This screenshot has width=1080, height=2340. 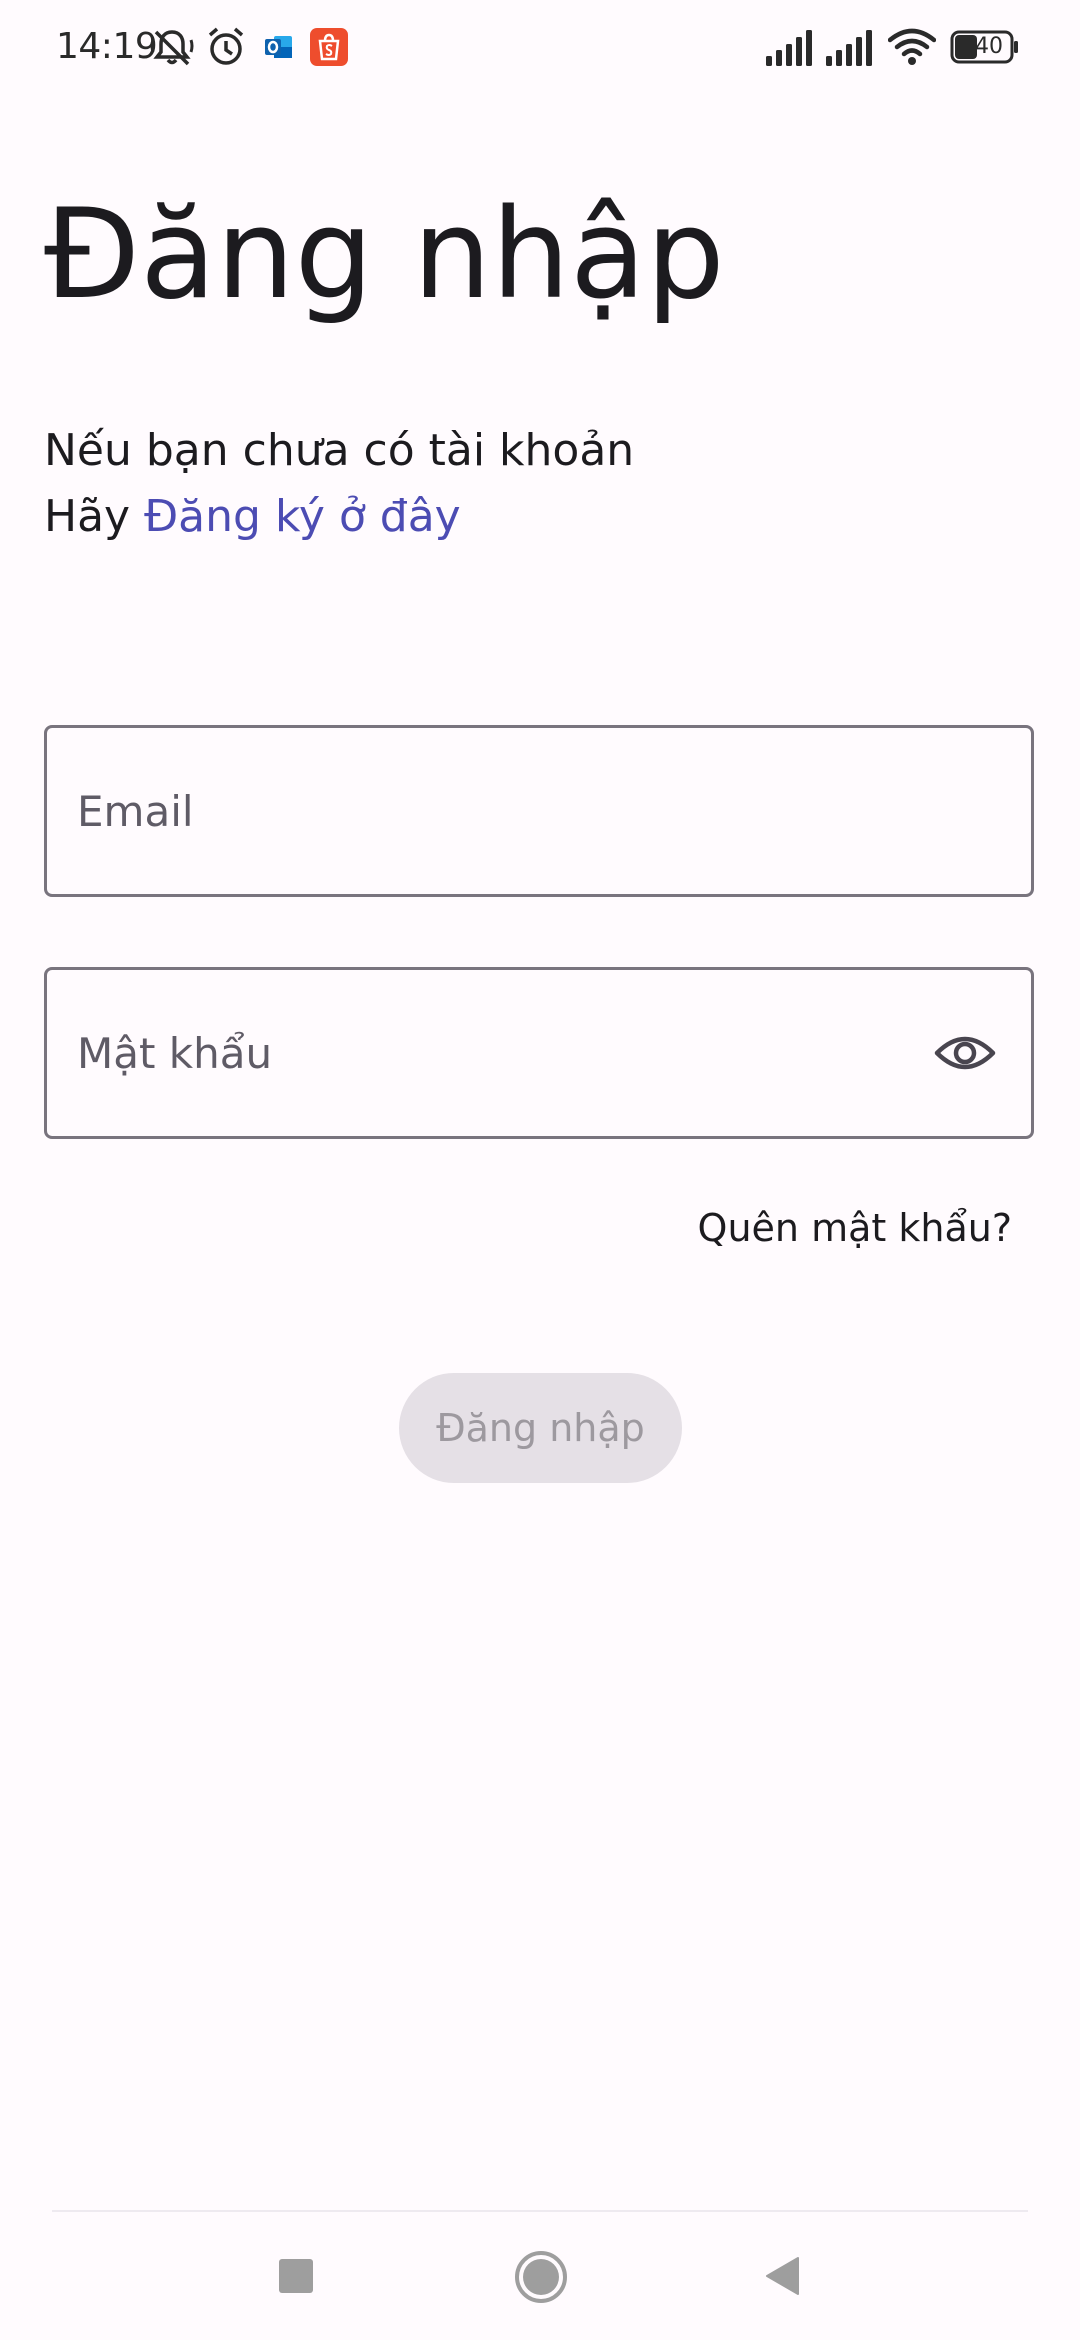 What do you see at coordinates (329, 47) in the screenshot?
I see `shopee-icon` at bounding box center [329, 47].